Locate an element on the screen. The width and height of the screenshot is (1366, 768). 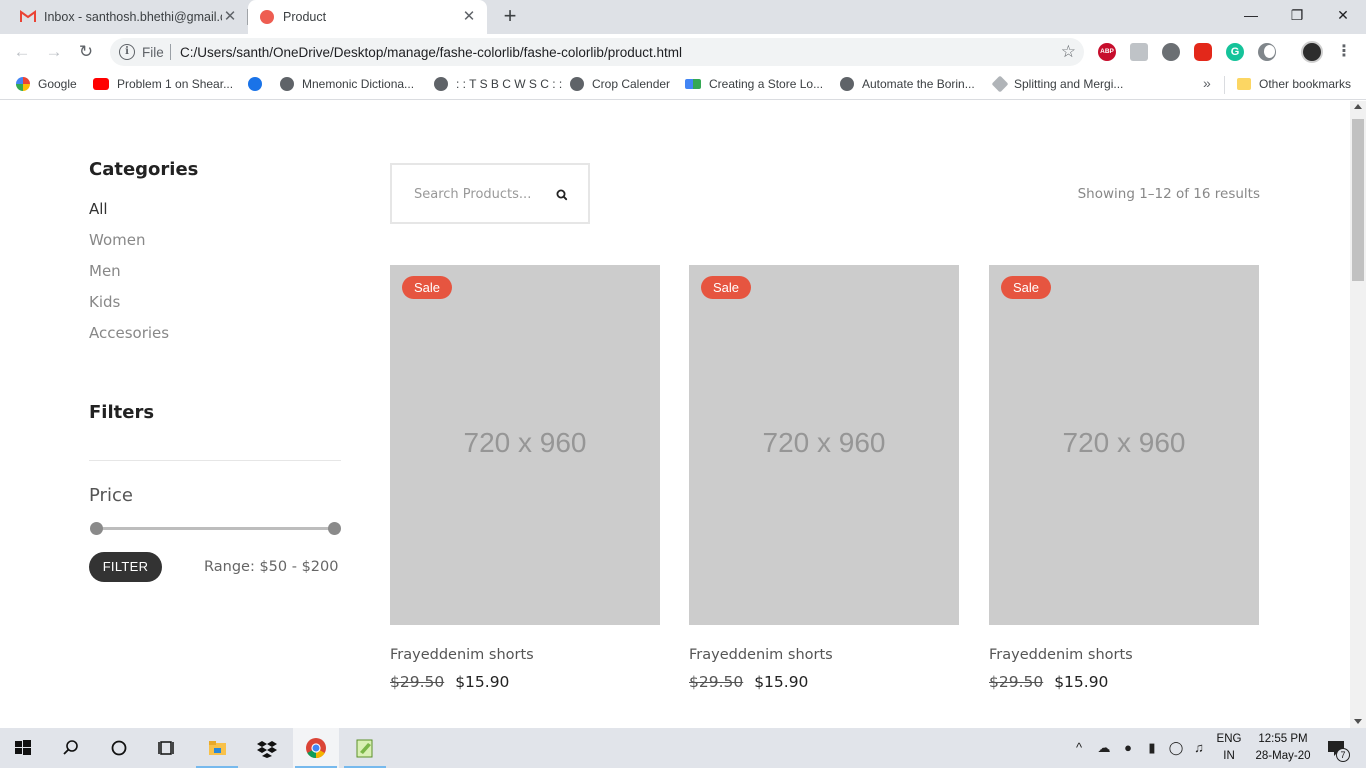
filter-button: FILTER is located at coordinates (125, 567).